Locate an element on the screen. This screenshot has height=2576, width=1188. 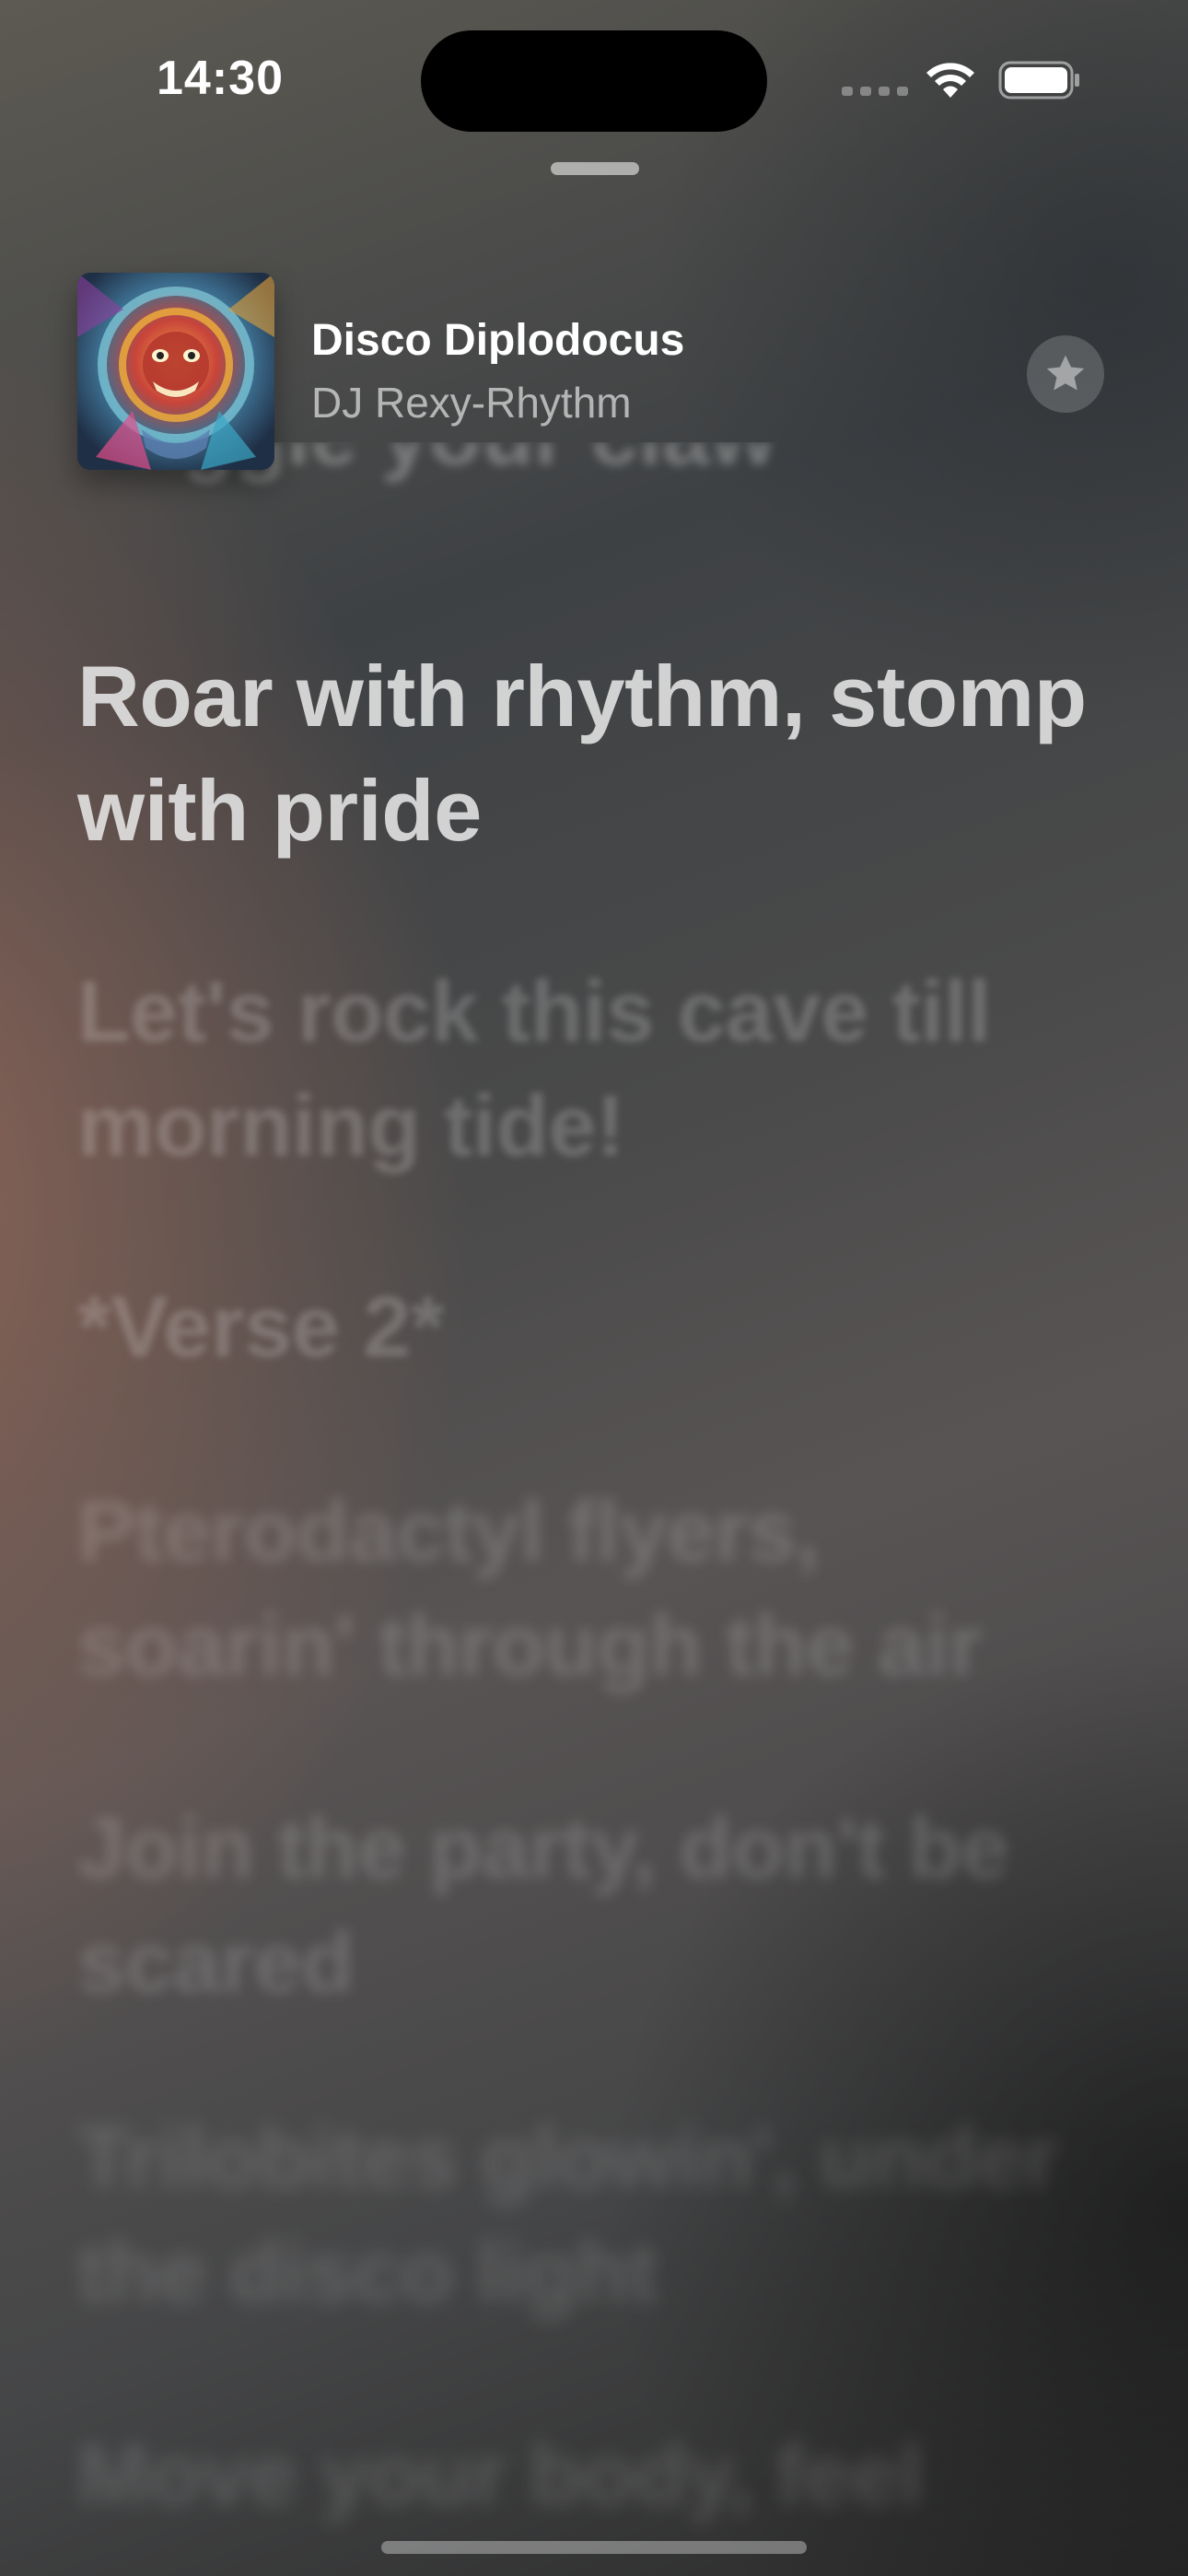
favorite-button is located at coordinates (1065, 374).